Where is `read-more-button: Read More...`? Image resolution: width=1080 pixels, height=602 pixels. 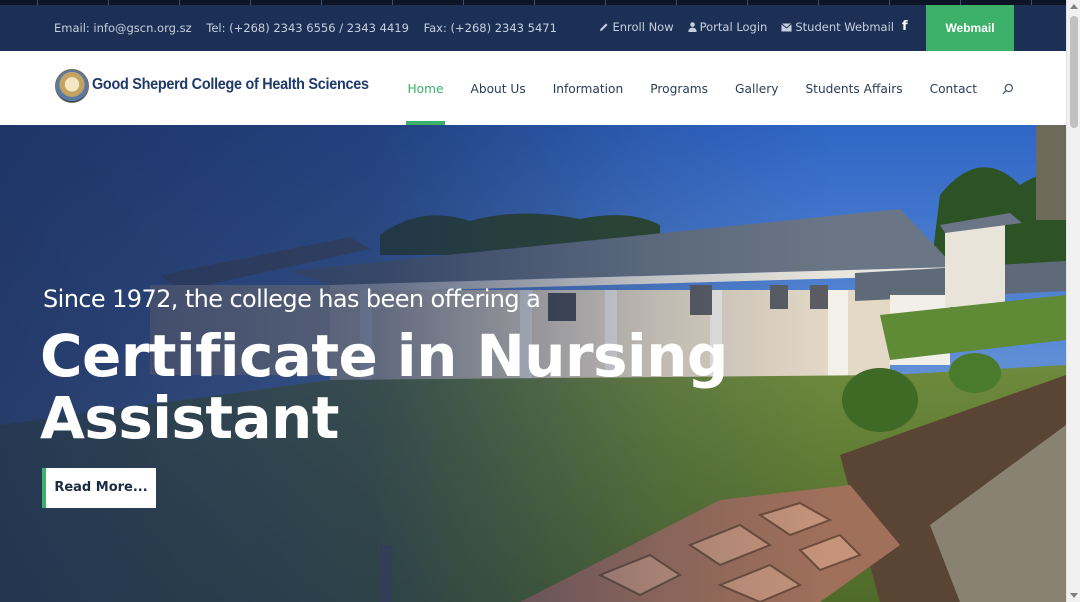
read-more-button: Read More... is located at coordinates (99, 488).